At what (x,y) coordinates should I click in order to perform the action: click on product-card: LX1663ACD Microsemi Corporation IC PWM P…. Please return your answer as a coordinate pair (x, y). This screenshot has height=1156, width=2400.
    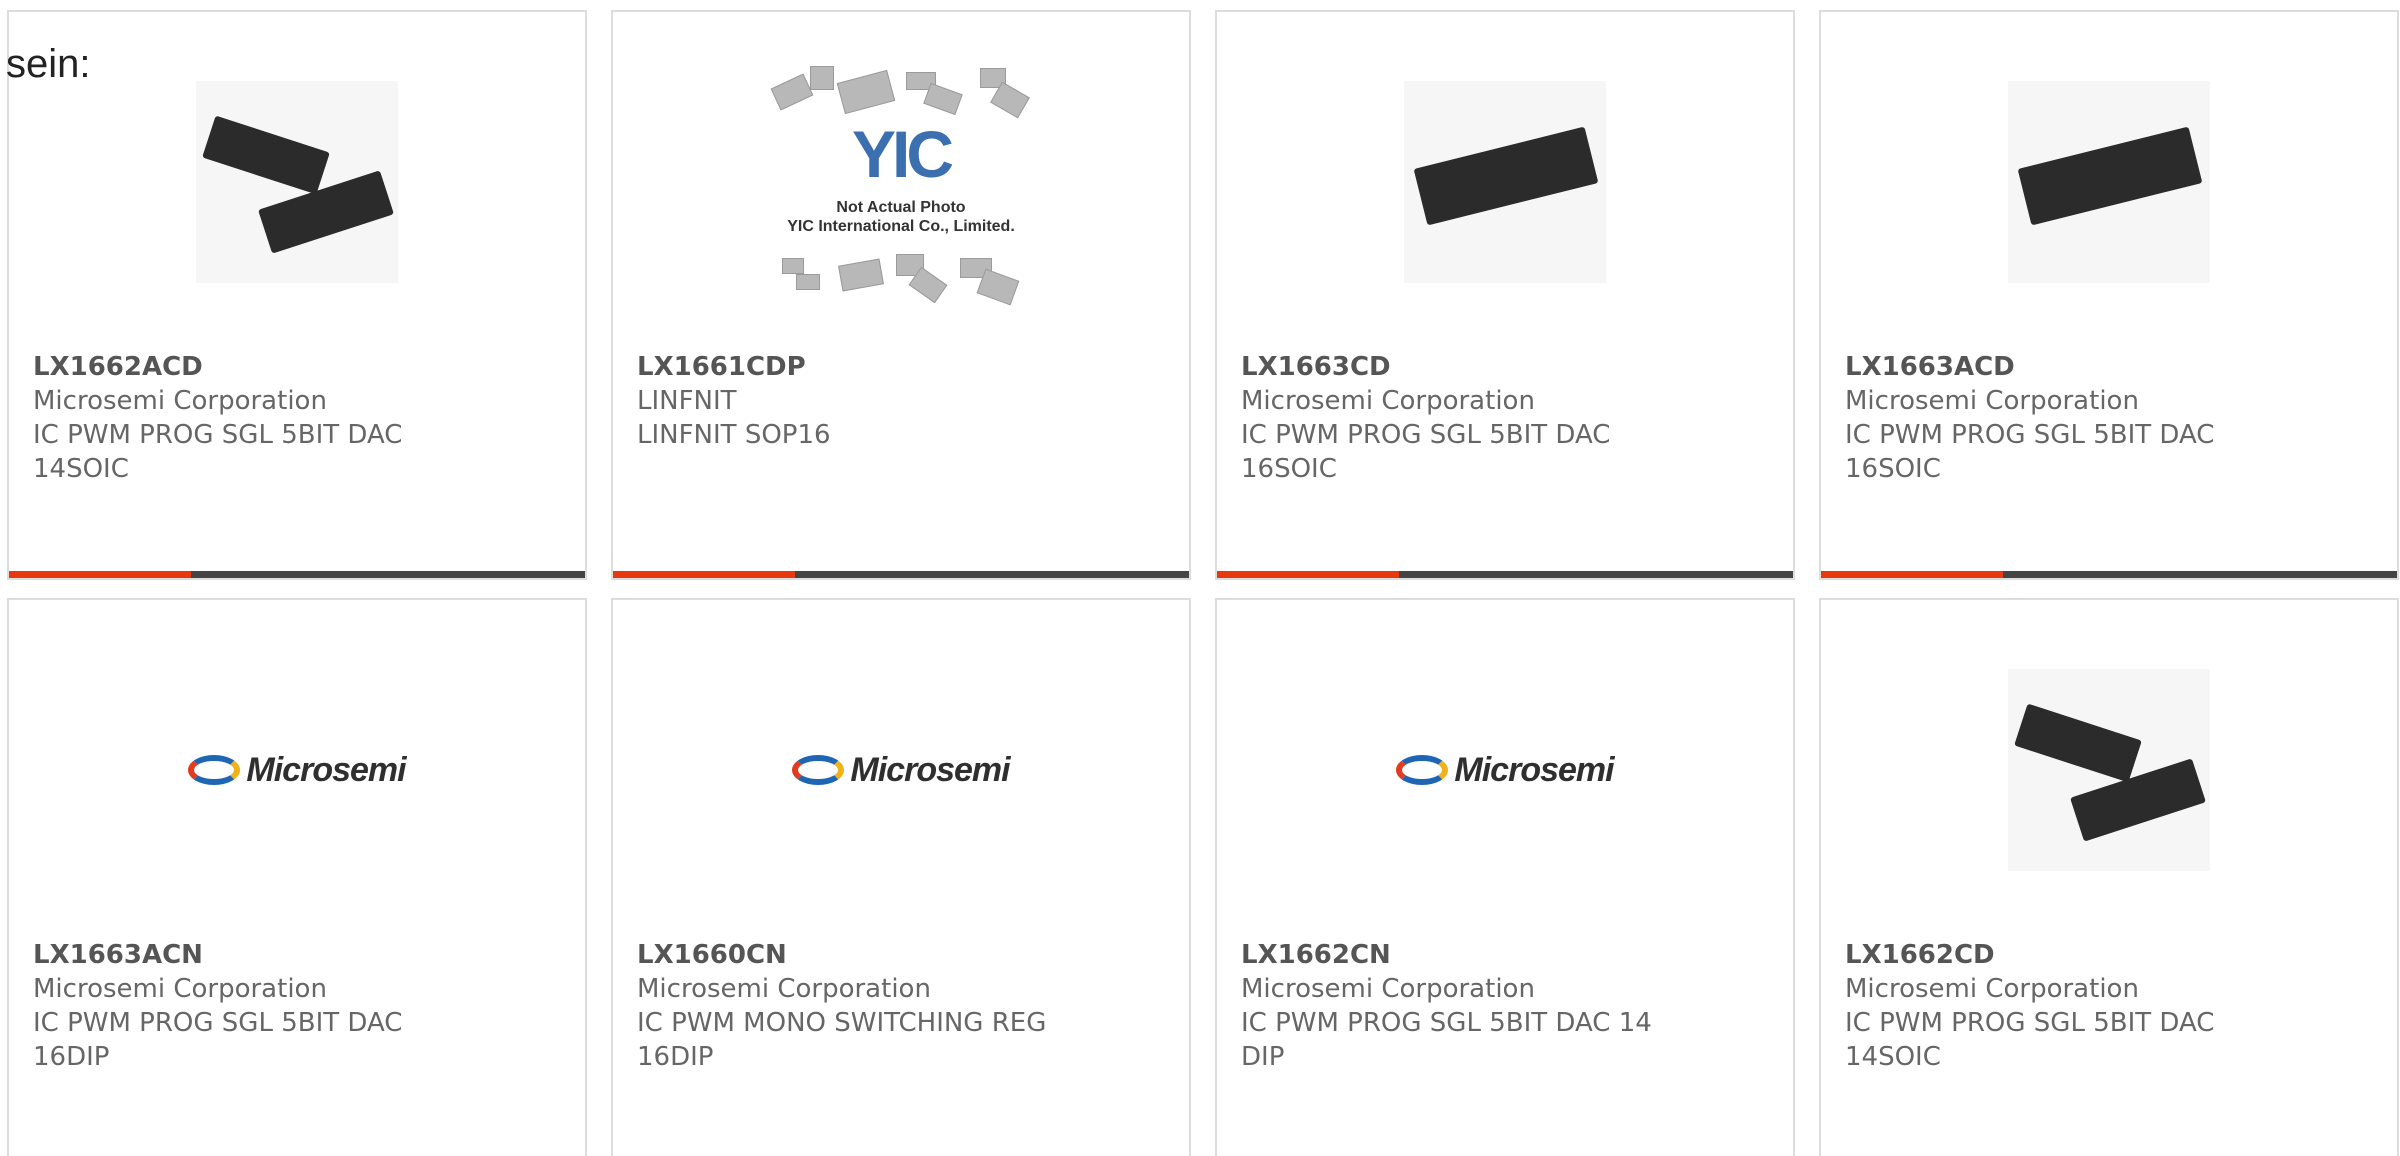
    Looking at the image, I should click on (2109, 295).